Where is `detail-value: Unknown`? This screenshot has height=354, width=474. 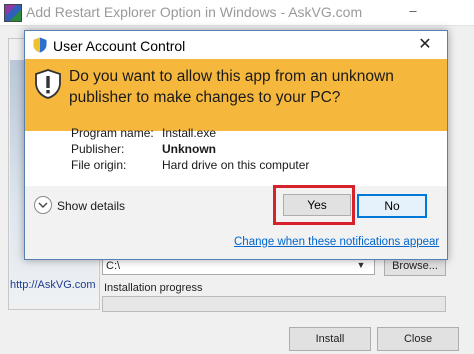 detail-value: Unknown is located at coordinates (189, 149).